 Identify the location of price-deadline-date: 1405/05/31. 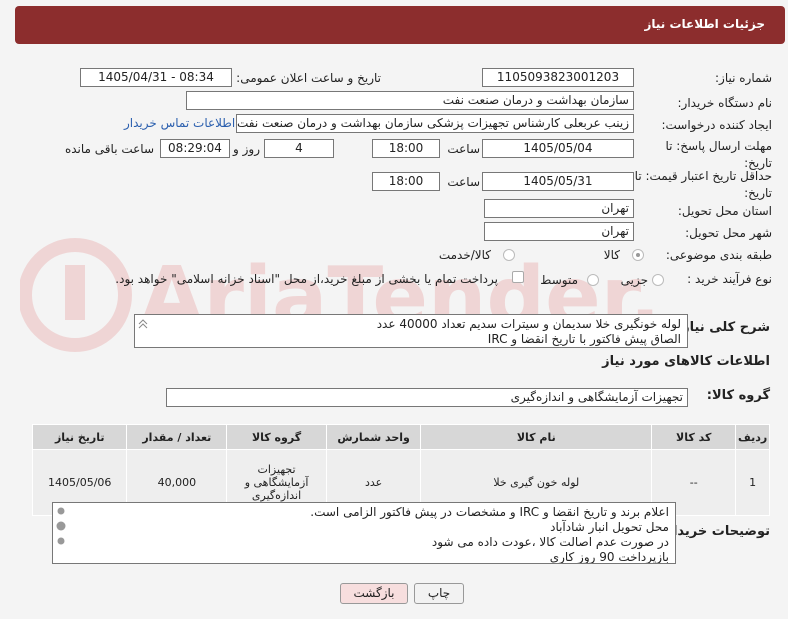
(558, 181).